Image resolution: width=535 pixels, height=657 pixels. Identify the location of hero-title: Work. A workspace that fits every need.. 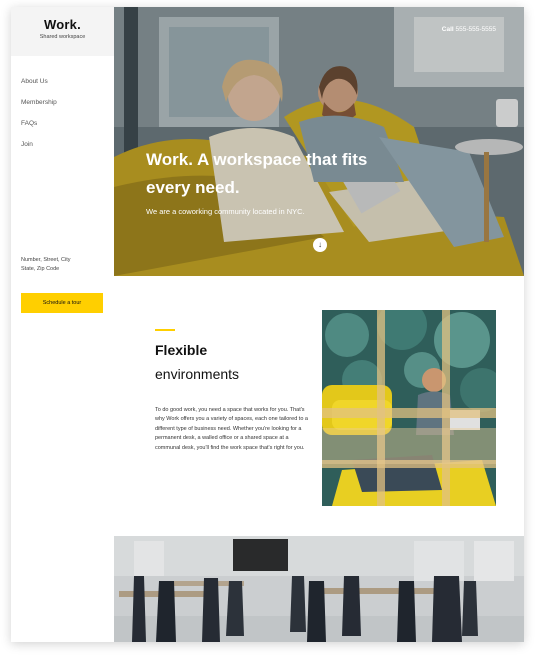
(257, 173).